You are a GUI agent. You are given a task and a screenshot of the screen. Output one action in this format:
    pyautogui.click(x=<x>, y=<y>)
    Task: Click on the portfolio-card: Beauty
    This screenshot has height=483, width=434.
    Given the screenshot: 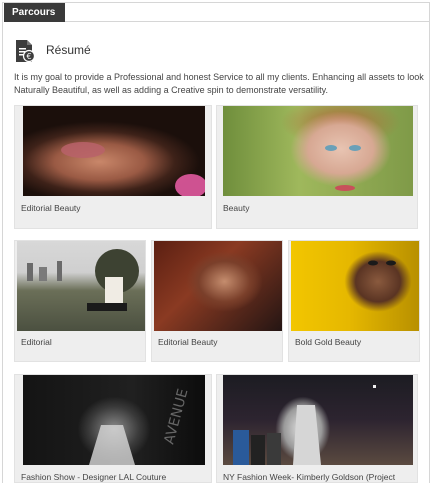 What is the action you would take?
    pyautogui.click(x=317, y=167)
    